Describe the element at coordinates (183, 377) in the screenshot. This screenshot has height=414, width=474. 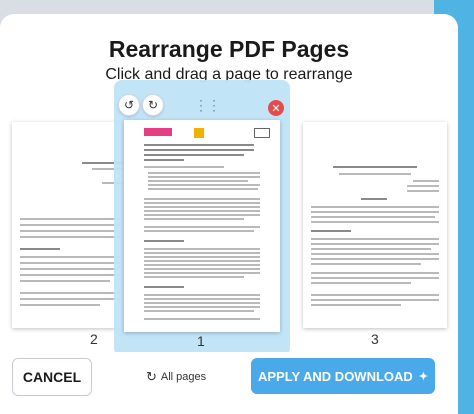
I see `all-pages-label: All pages` at that location.